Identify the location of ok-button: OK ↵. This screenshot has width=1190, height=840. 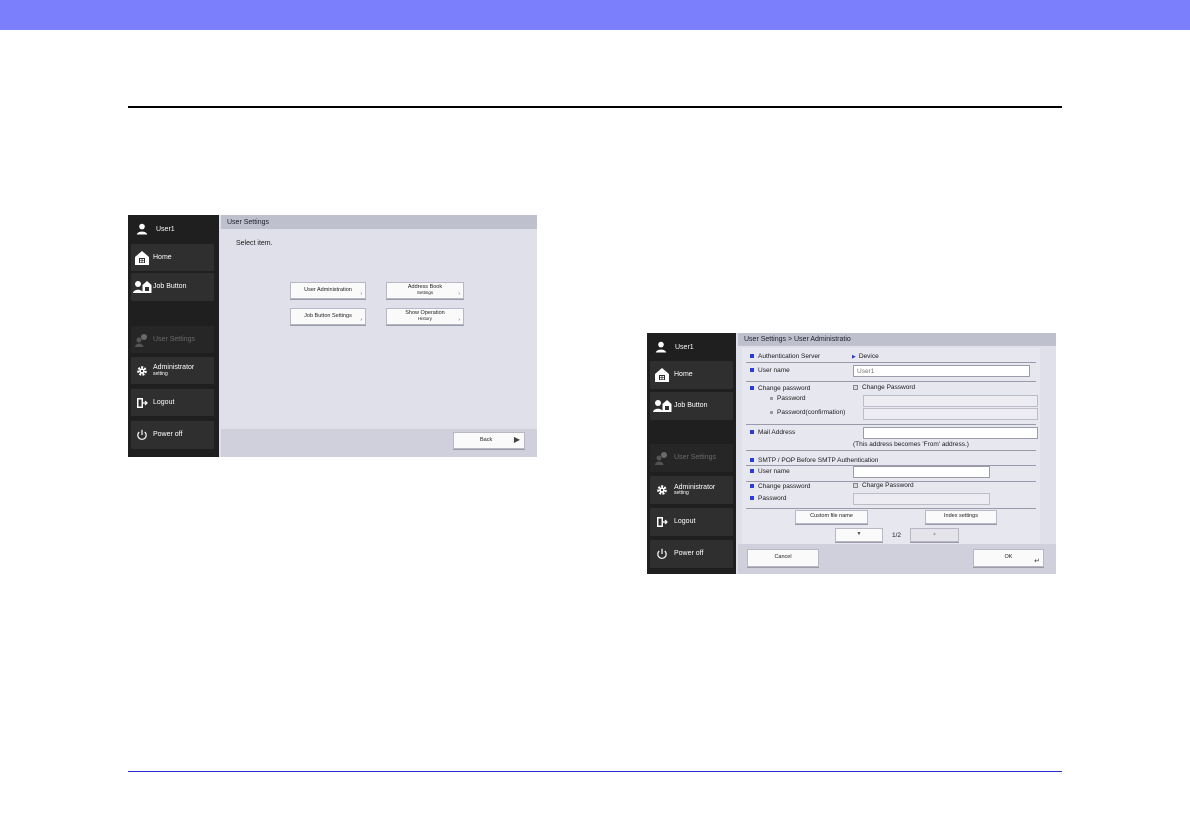
(1008, 558).